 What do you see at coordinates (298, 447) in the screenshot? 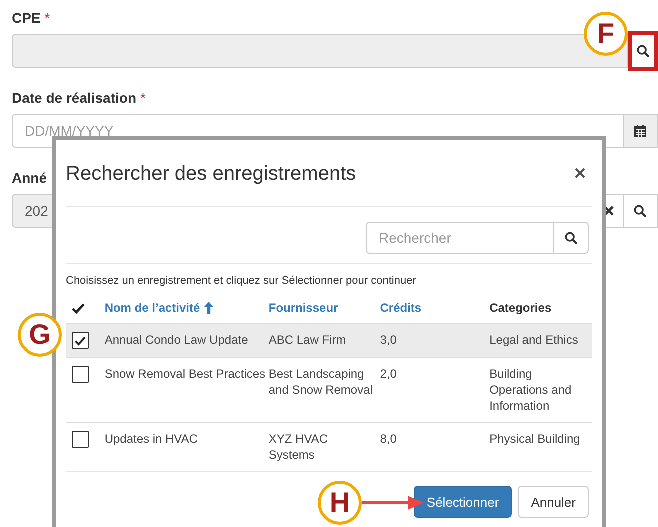
I see `table-cell-text: XYZ HVAC Systems` at bounding box center [298, 447].